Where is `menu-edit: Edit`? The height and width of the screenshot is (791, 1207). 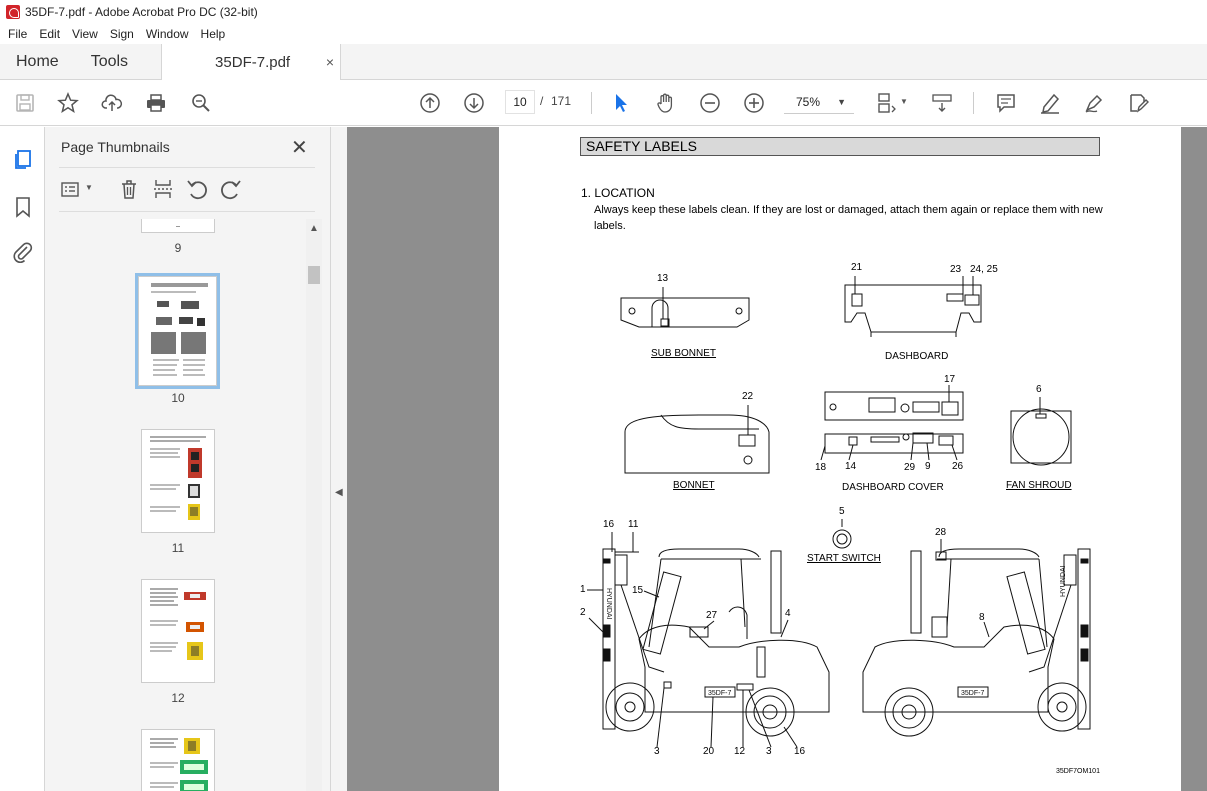 menu-edit: Edit is located at coordinates (49, 34).